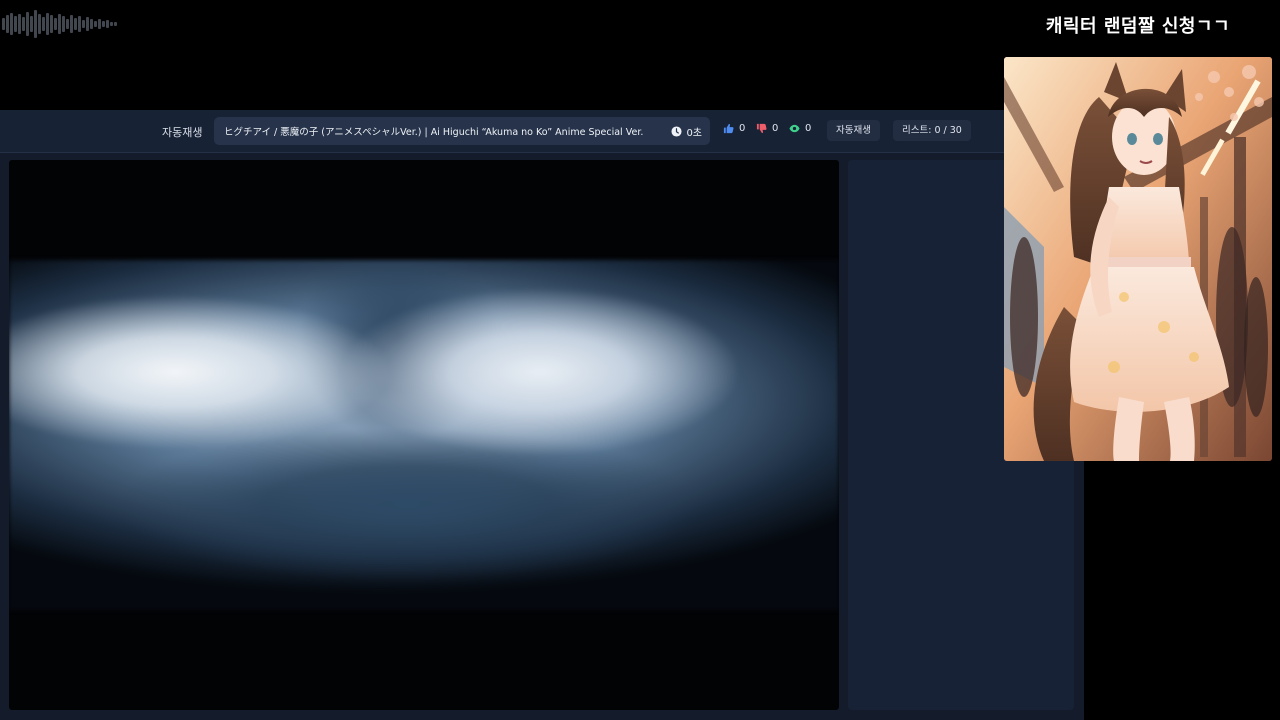 Image resolution: width=1280 pixels, height=720 pixels. I want to click on views-count: 0, so click(808, 128).